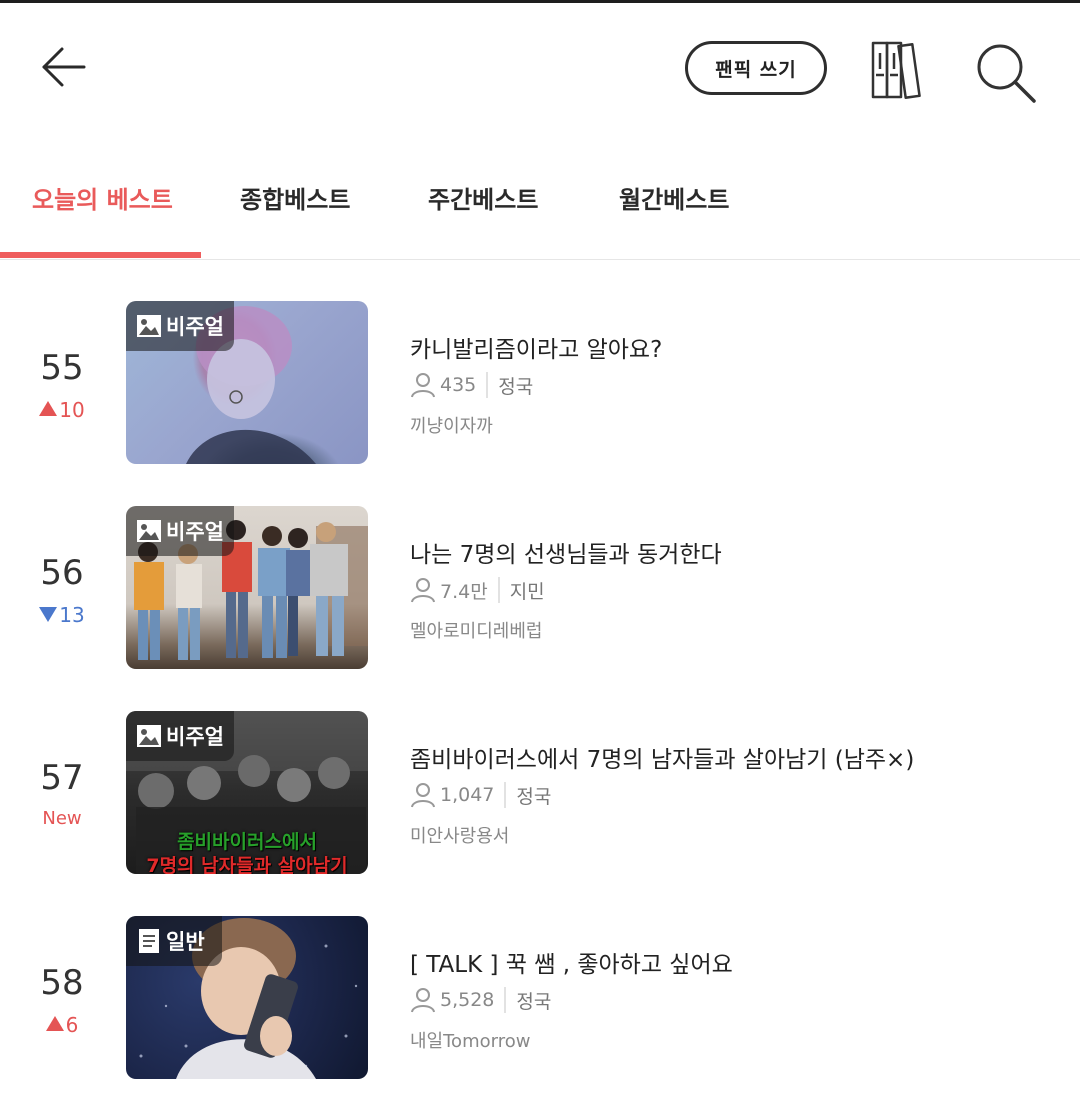 This screenshot has height=1106, width=1080. Describe the element at coordinates (62, 983) in the screenshot. I see `rank-number: 58` at that location.